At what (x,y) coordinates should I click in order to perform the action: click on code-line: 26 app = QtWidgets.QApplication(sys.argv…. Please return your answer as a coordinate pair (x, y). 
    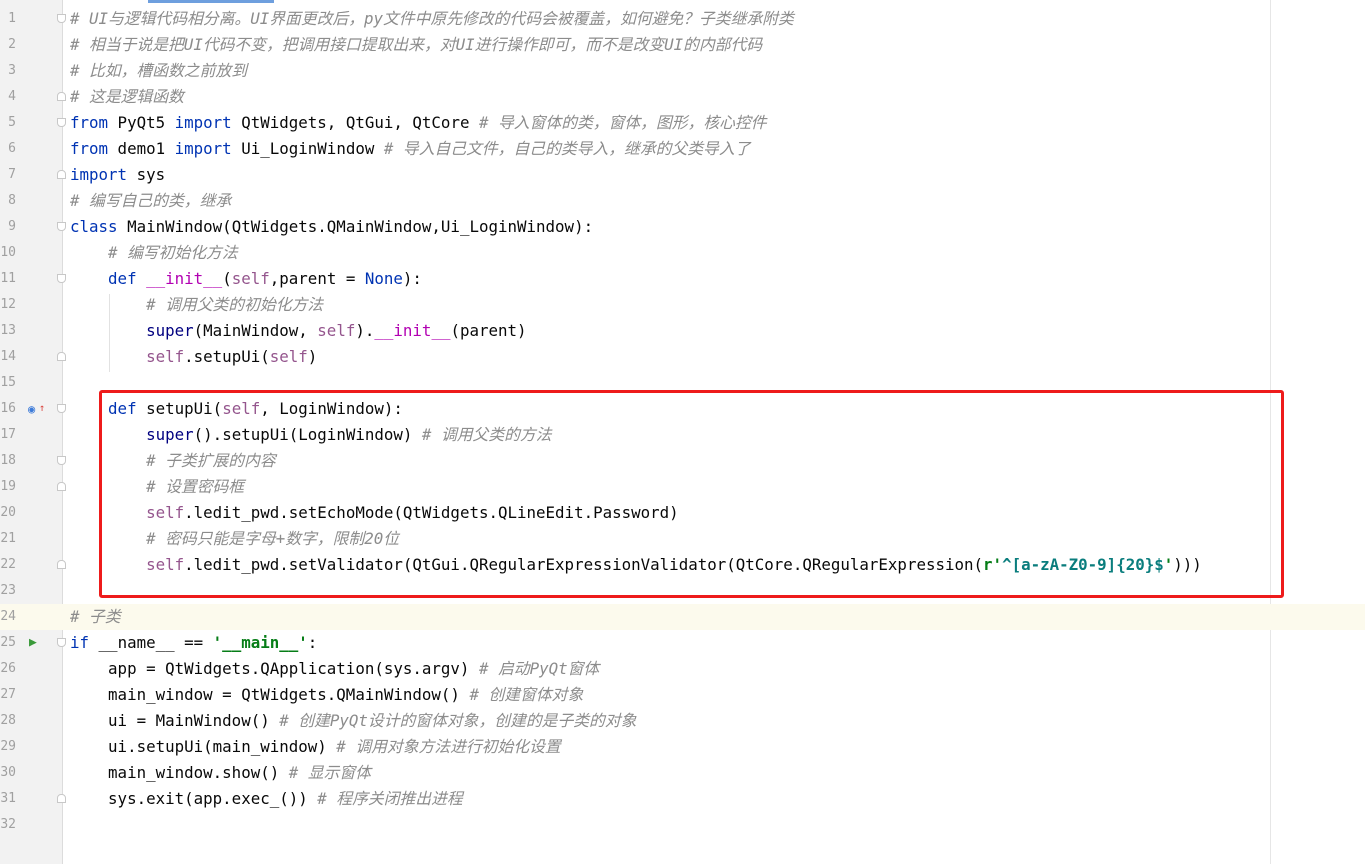
    Looking at the image, I should click on (682, 669).